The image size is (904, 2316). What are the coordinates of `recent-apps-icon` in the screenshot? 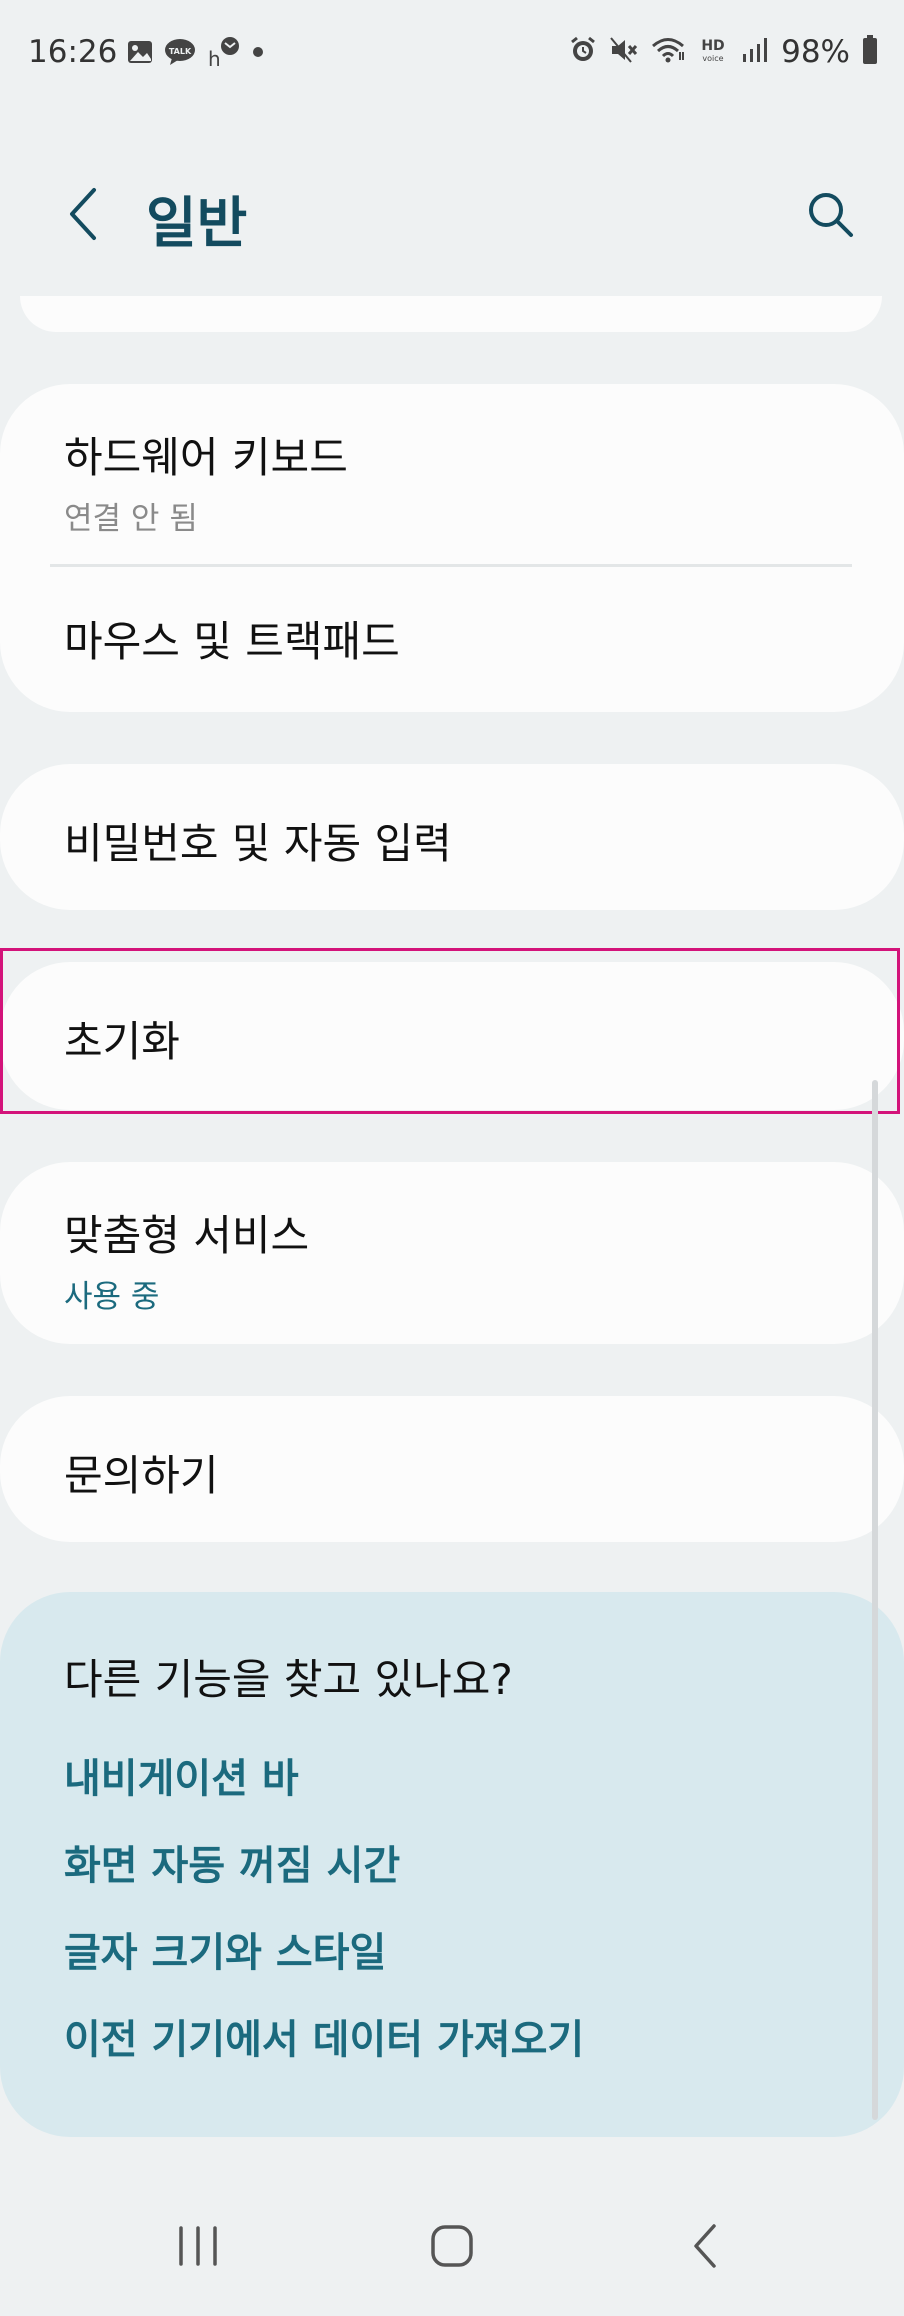 It's located at (198, 2246).